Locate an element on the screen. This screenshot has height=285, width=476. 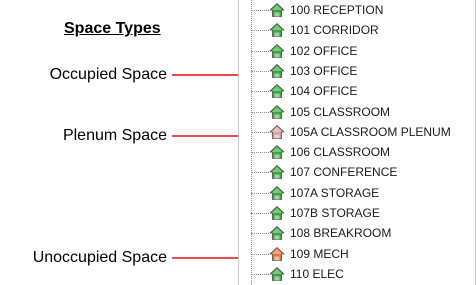
tree-item: 104 OFFICE is located at coordinates (357, 91).